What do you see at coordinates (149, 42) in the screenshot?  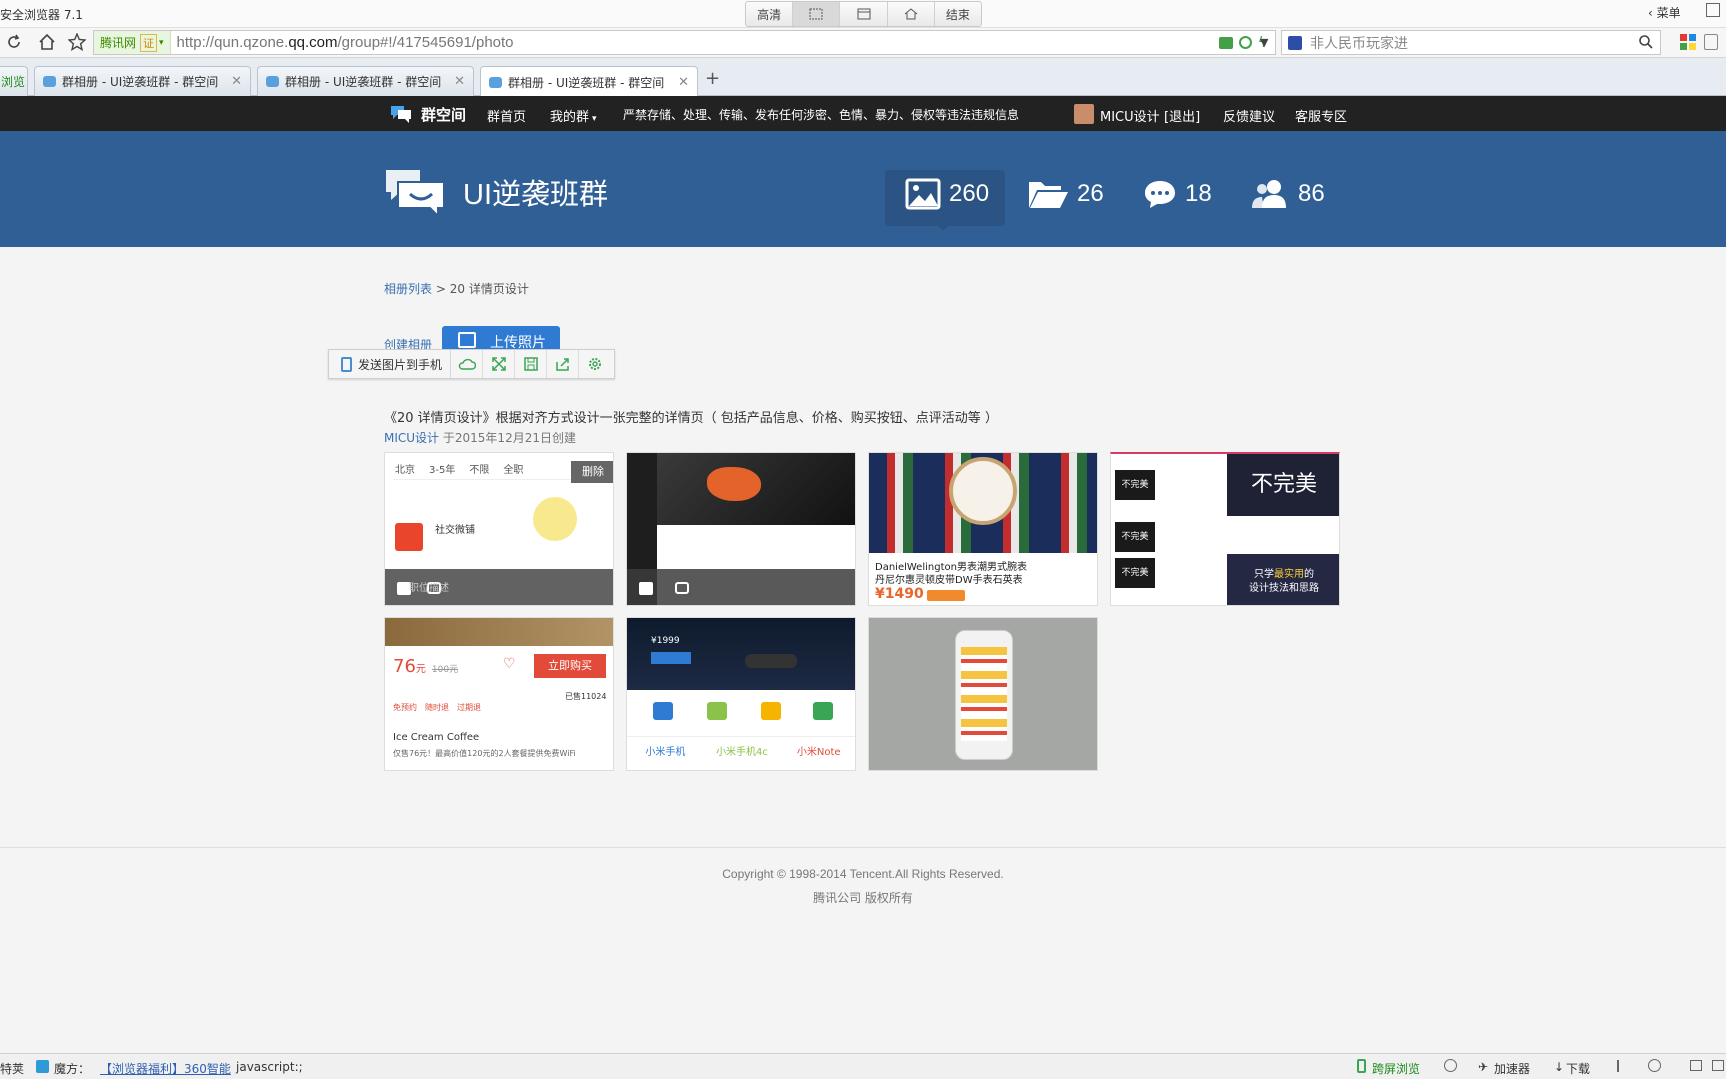 I see `cert-badge: 证` at bounding box center [149, 42].